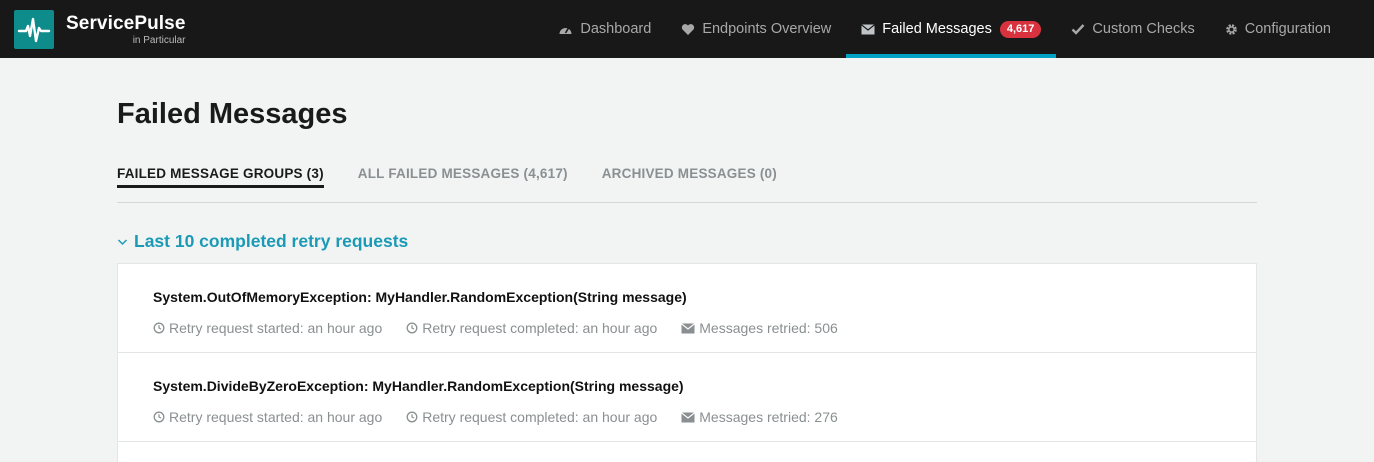 This screenshot has height=462, width=1374. I want to click on messages-retried: Messages retried: 276, so click(768, 417).